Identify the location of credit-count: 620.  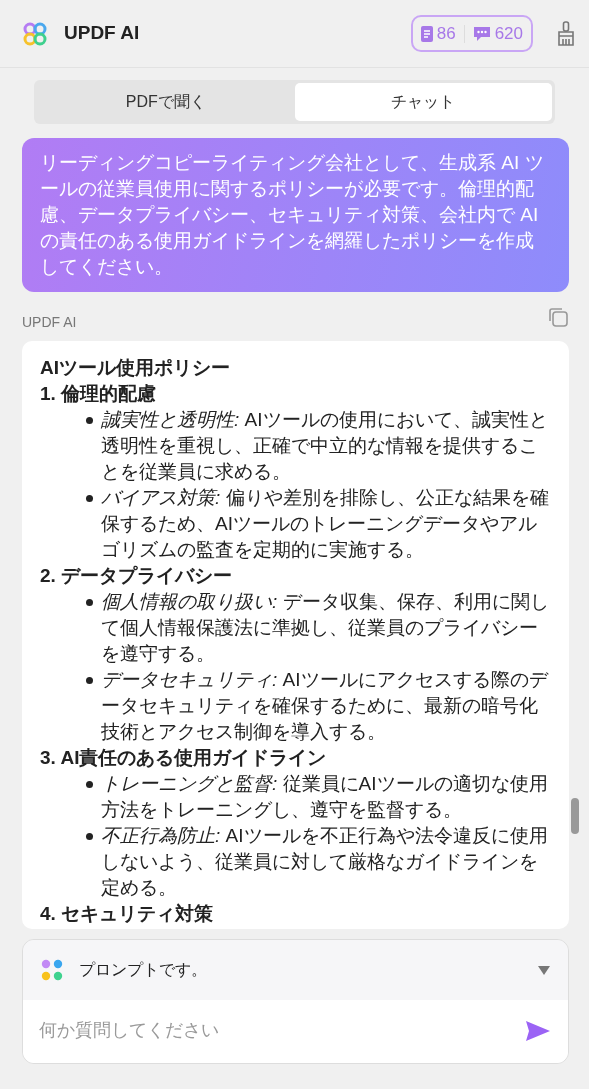
(508, 33).